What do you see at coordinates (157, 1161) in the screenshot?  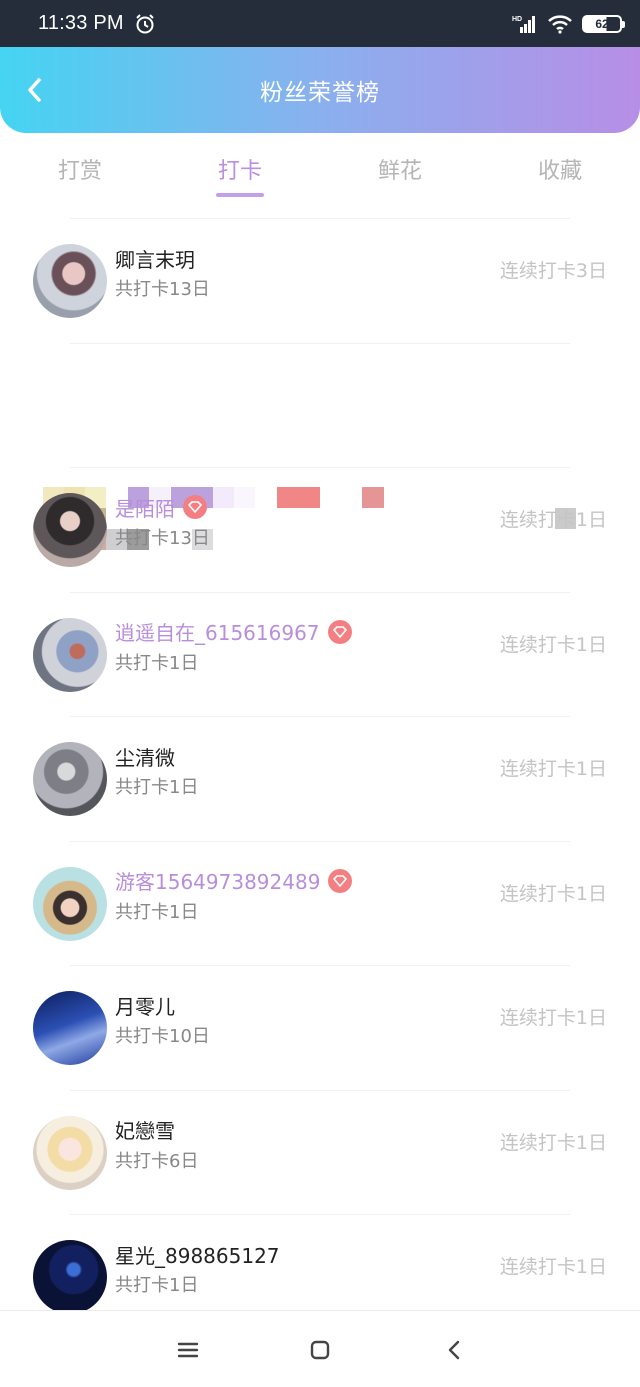 I see `total-checkin-days: 共打卡6日` at bounding box center [157, 1161].